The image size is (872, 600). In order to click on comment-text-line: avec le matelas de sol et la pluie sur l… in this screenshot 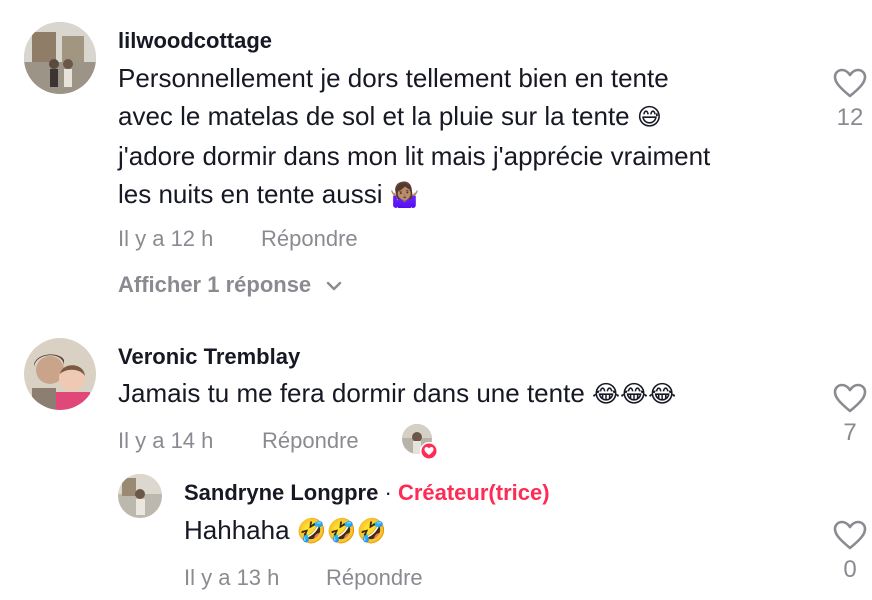, I will do `click(374, 116)`.